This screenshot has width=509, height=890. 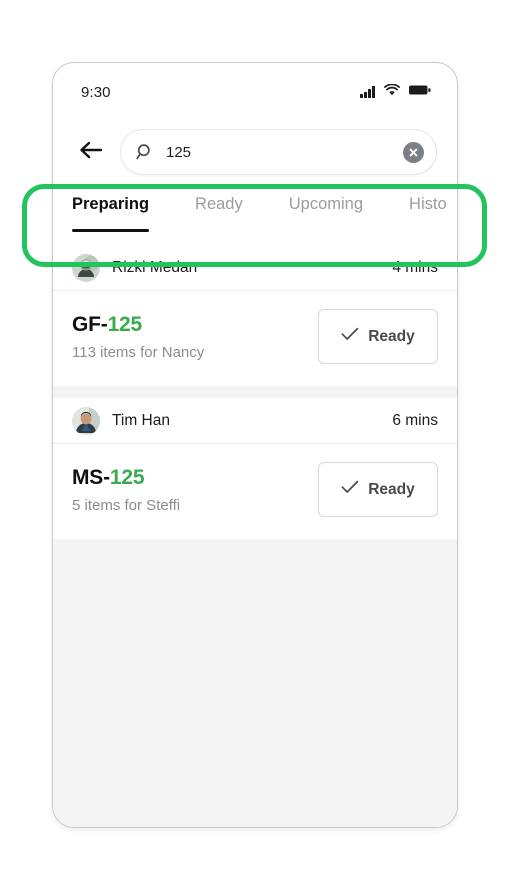 What do you see at coordinates (255, 92) in the screenshot?
I see `status-bar: 9:30` at bounding box center [255, 92].